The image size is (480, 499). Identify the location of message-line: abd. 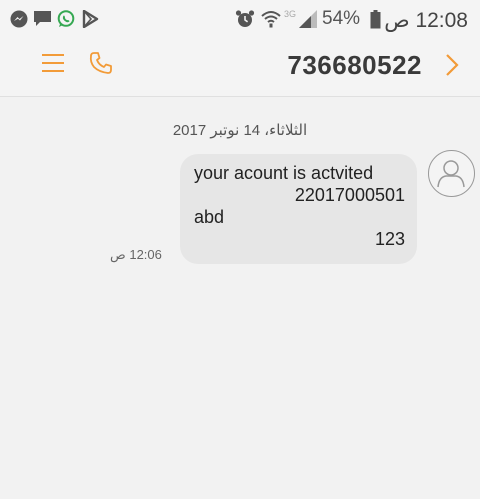
(209, 217).